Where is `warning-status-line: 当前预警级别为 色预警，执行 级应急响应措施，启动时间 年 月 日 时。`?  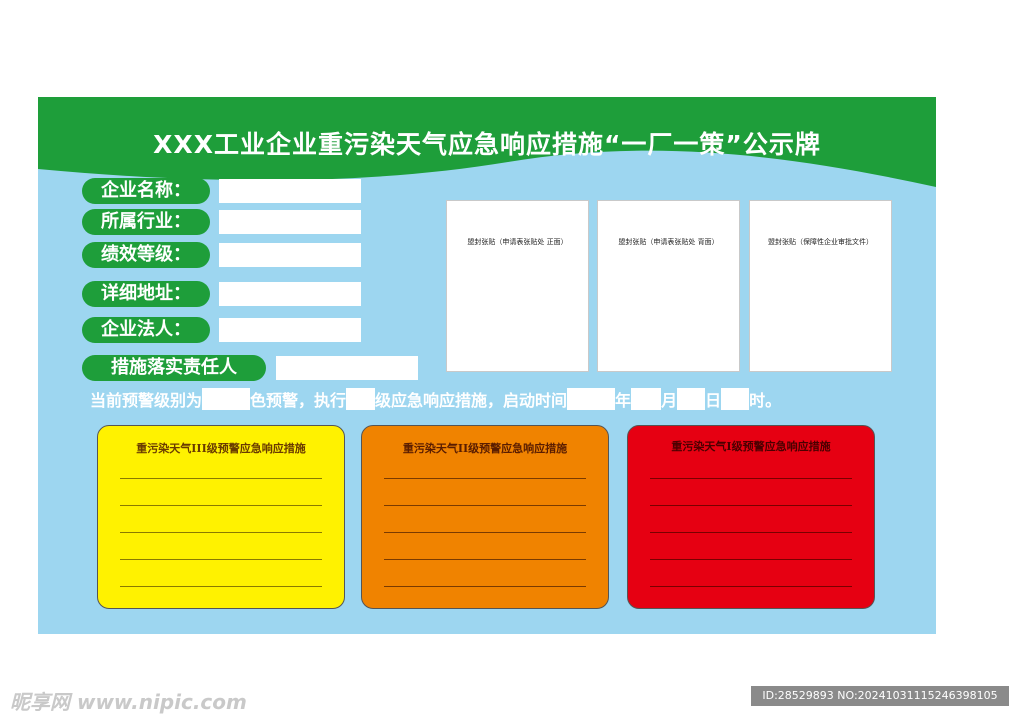 warning-status-line: 当前预警级别为 色预警，执行 级应急响应措施，启动时间 年 月 日 时。 is located at coordinates (435, 399).